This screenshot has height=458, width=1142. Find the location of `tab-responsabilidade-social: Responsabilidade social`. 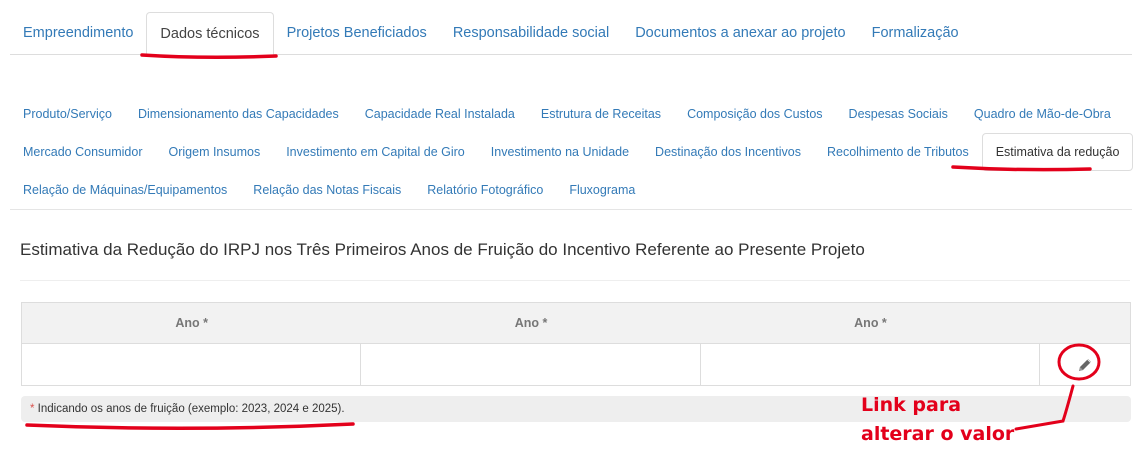

tab-responsabilidade-social: Responsabilidade social is located at coordinates (531, 33).